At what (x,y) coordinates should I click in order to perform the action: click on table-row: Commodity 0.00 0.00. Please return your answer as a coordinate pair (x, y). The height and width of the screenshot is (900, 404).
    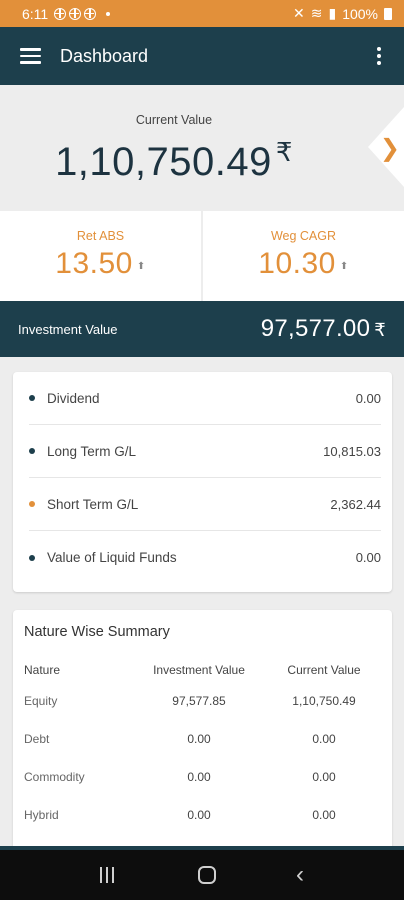
    Looking at the image, I should click on (204, 777).